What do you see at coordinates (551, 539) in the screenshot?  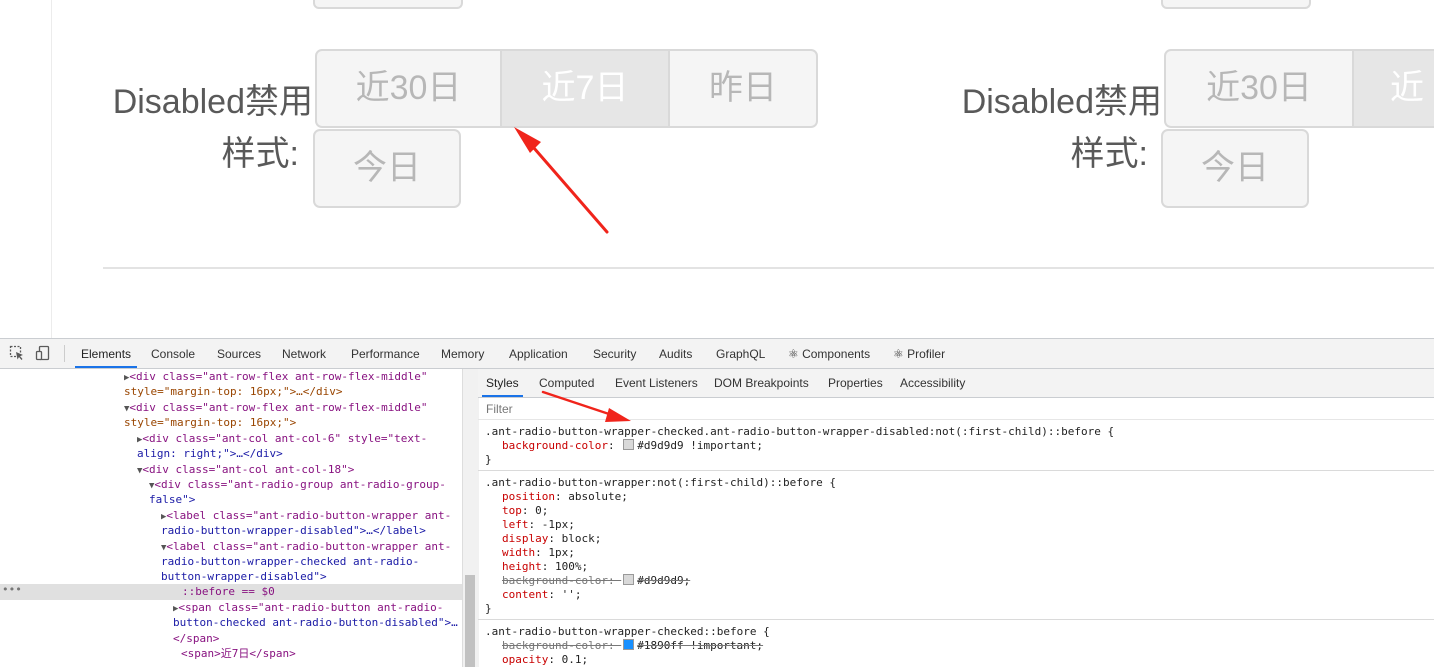 I see `css-declaration: display: block;` at bounding box center [551, 539].